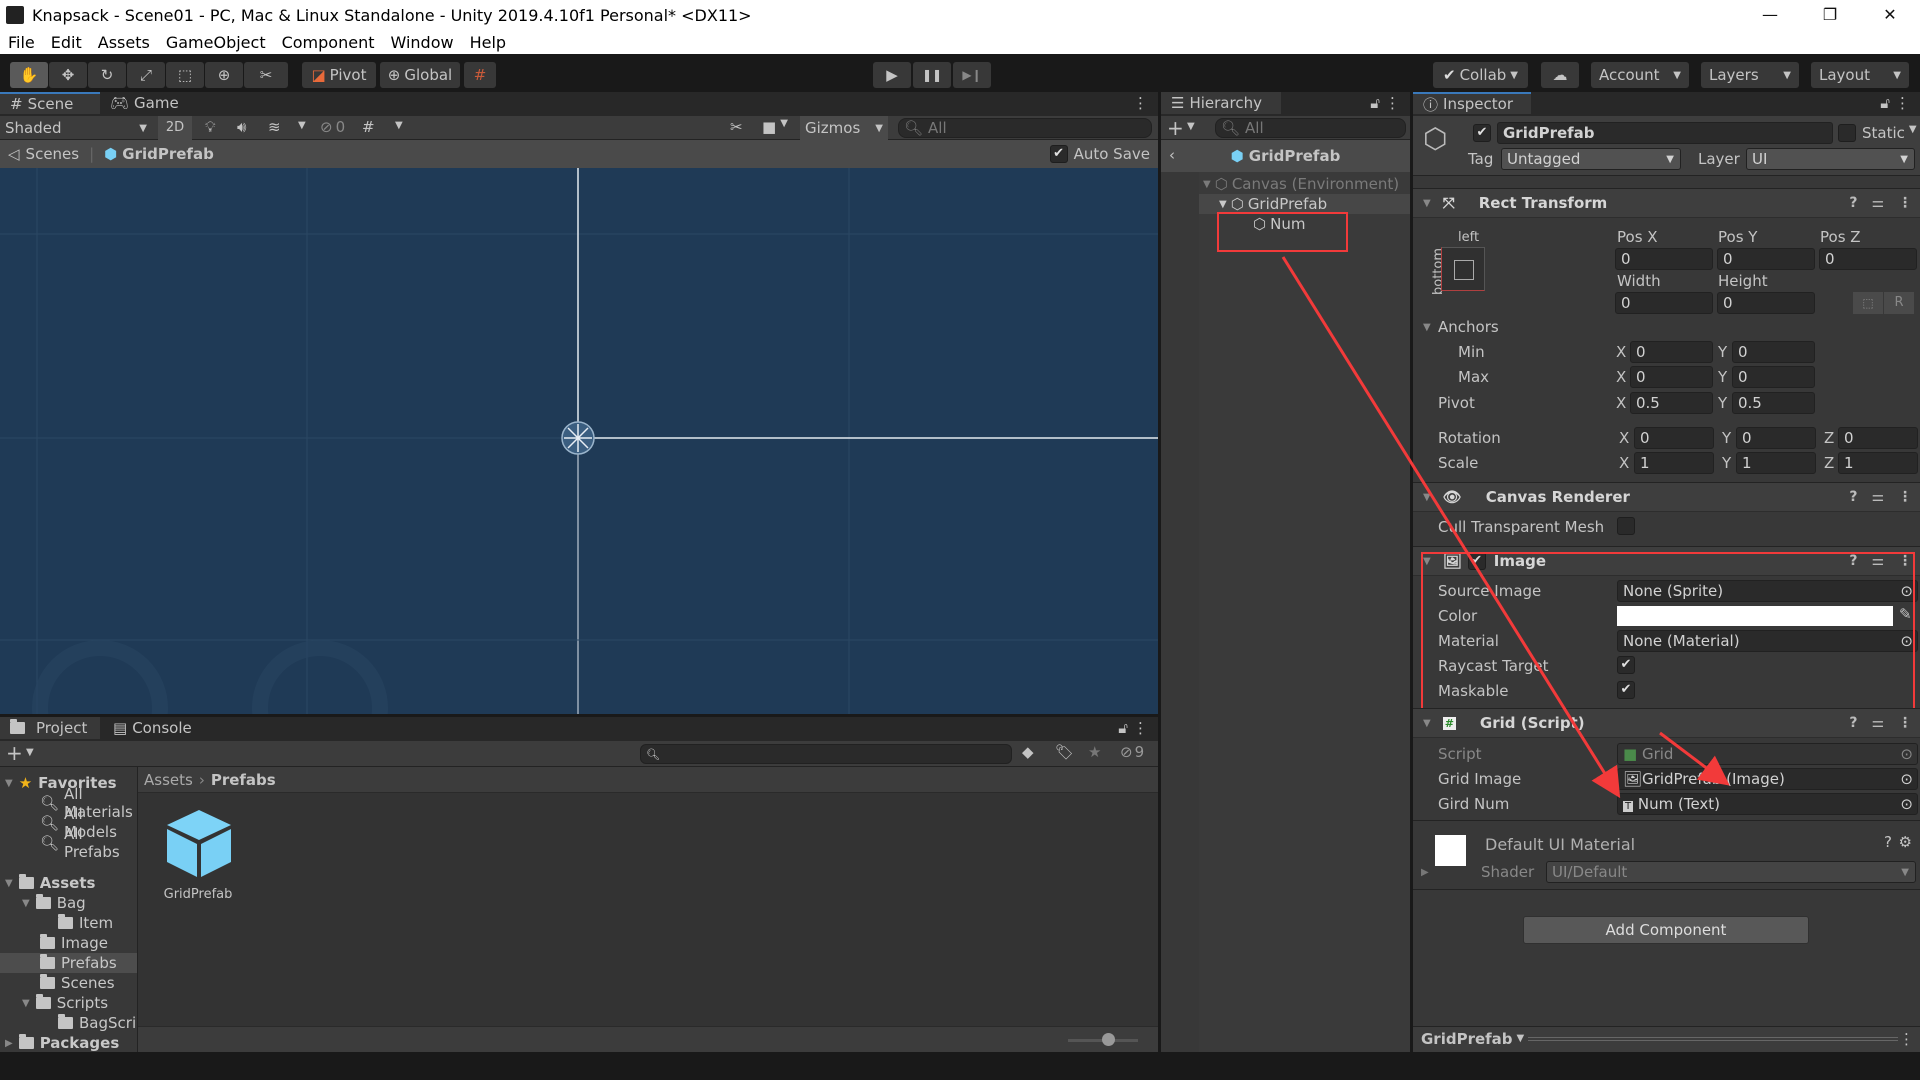 The image size is (1920, 1080). What do you see at coordinates (88, 843) in the screenshot?
I see `favorite-item: 🔍︎ All Prefabs` at bounding box center [88, 843].